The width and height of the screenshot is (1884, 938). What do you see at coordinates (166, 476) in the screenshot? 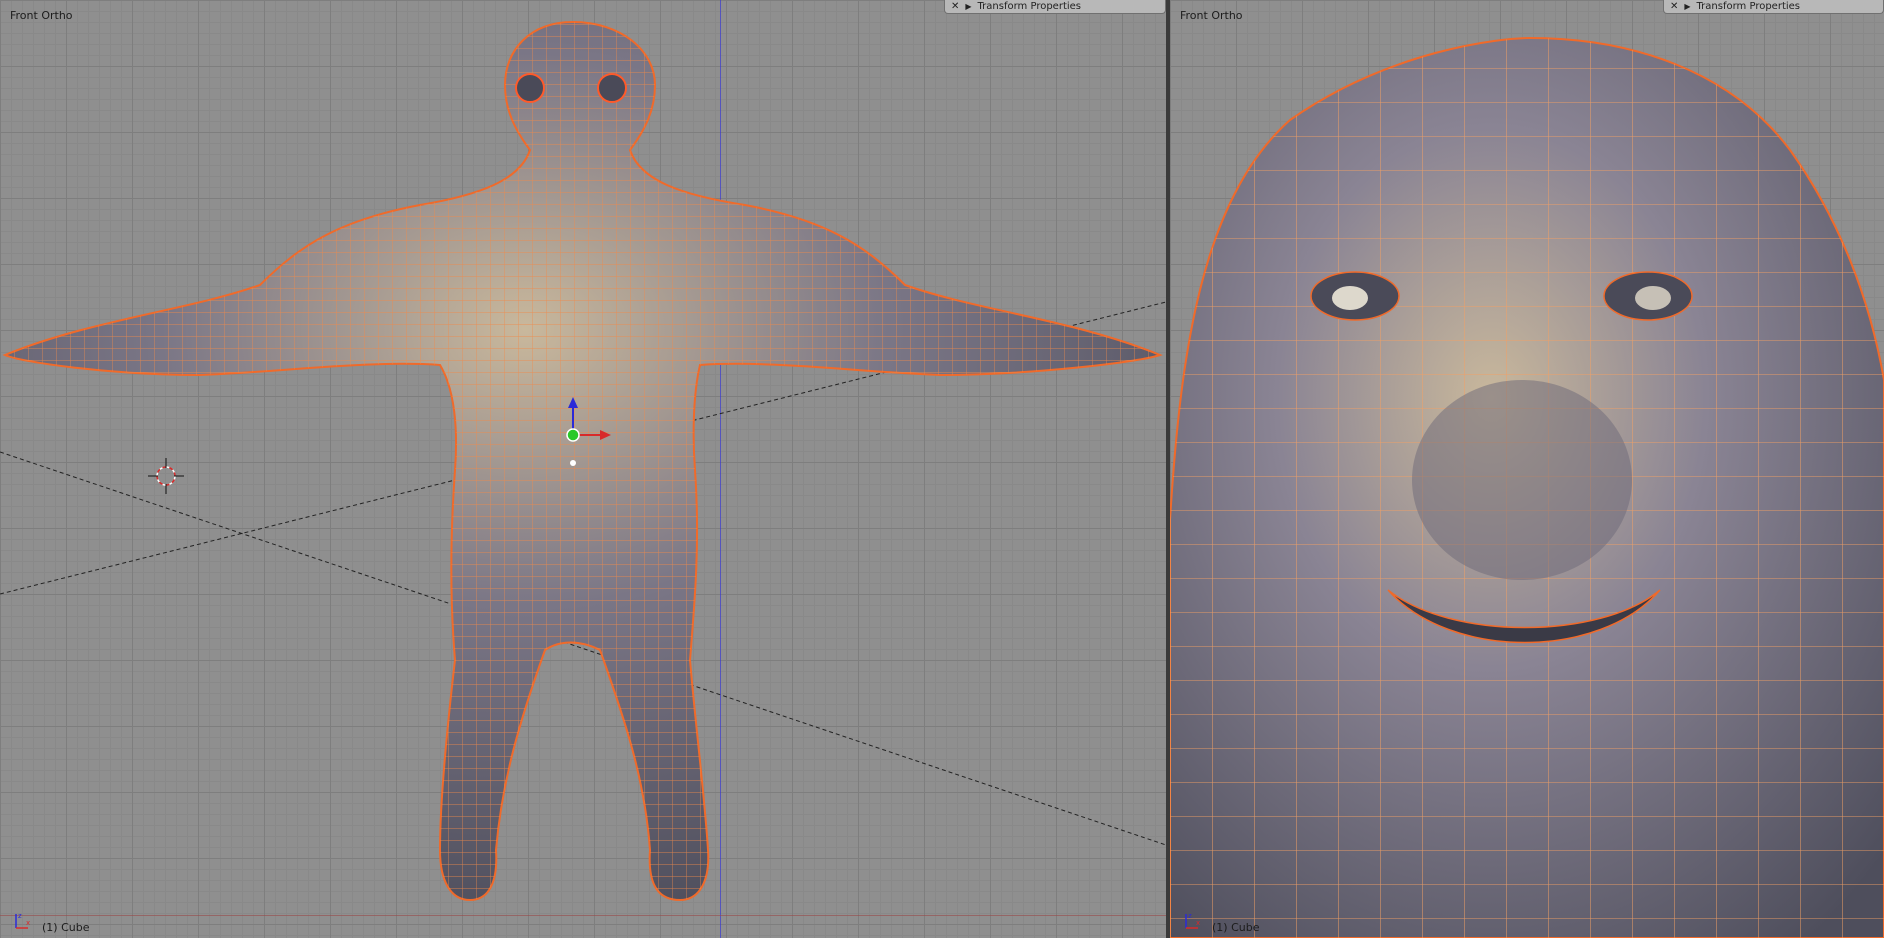
I see `3d-cursor-icon` at bounding box center [166, 476].